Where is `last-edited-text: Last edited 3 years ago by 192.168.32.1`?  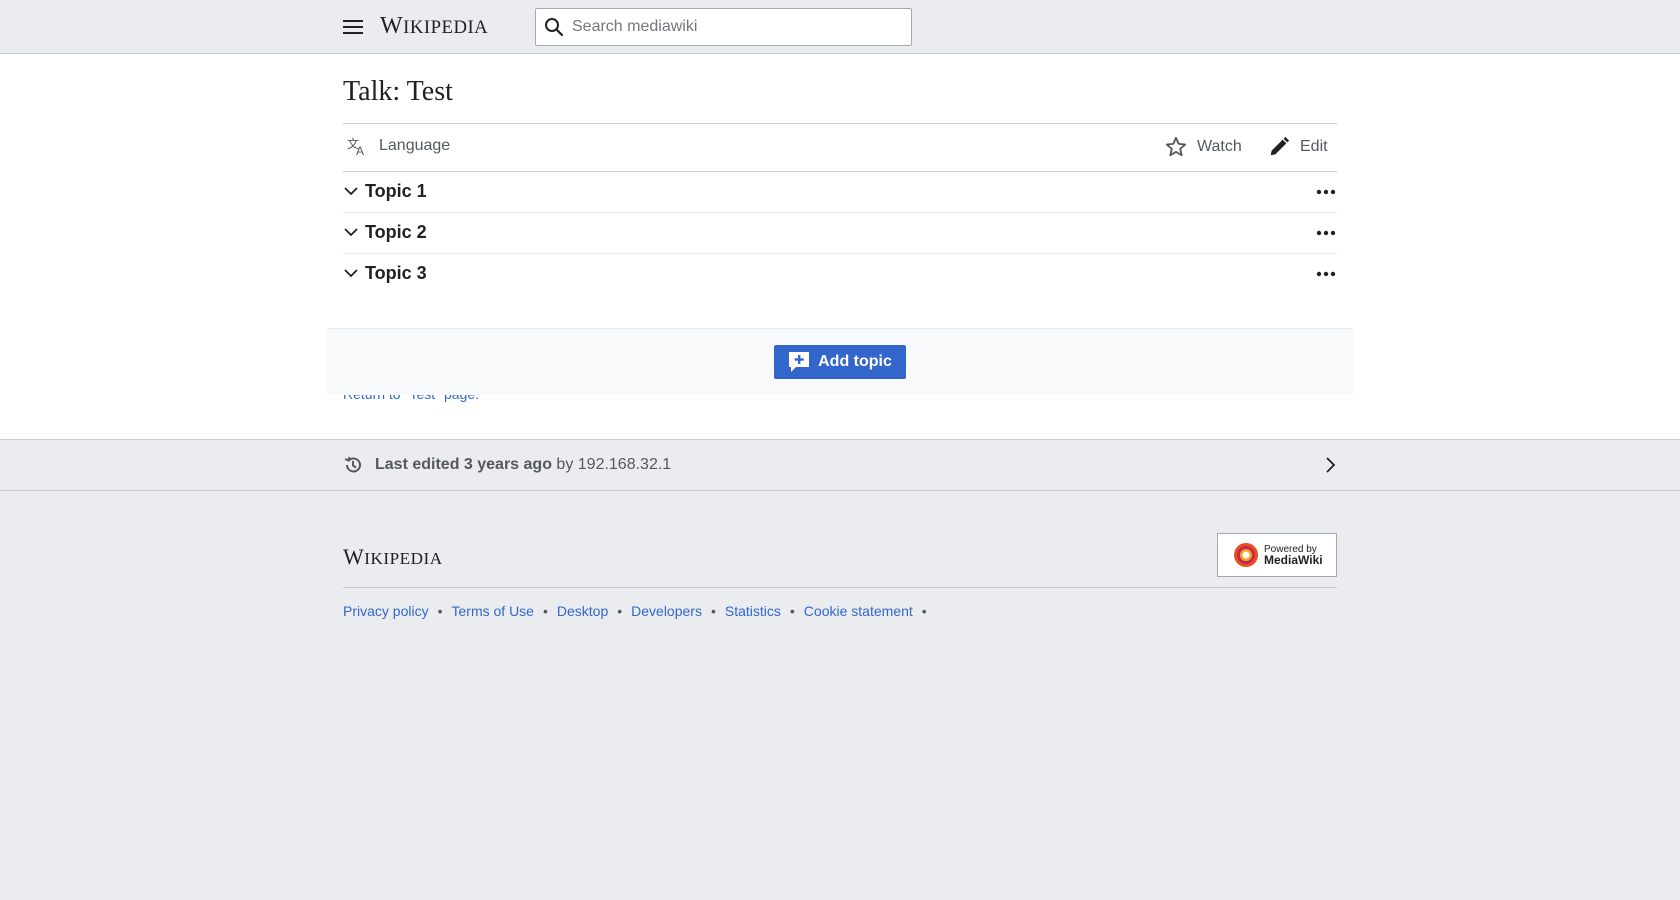
last-edited-text: Last edited 3 years ago by 192.168.32.1 is located at coordinates (523, 465).